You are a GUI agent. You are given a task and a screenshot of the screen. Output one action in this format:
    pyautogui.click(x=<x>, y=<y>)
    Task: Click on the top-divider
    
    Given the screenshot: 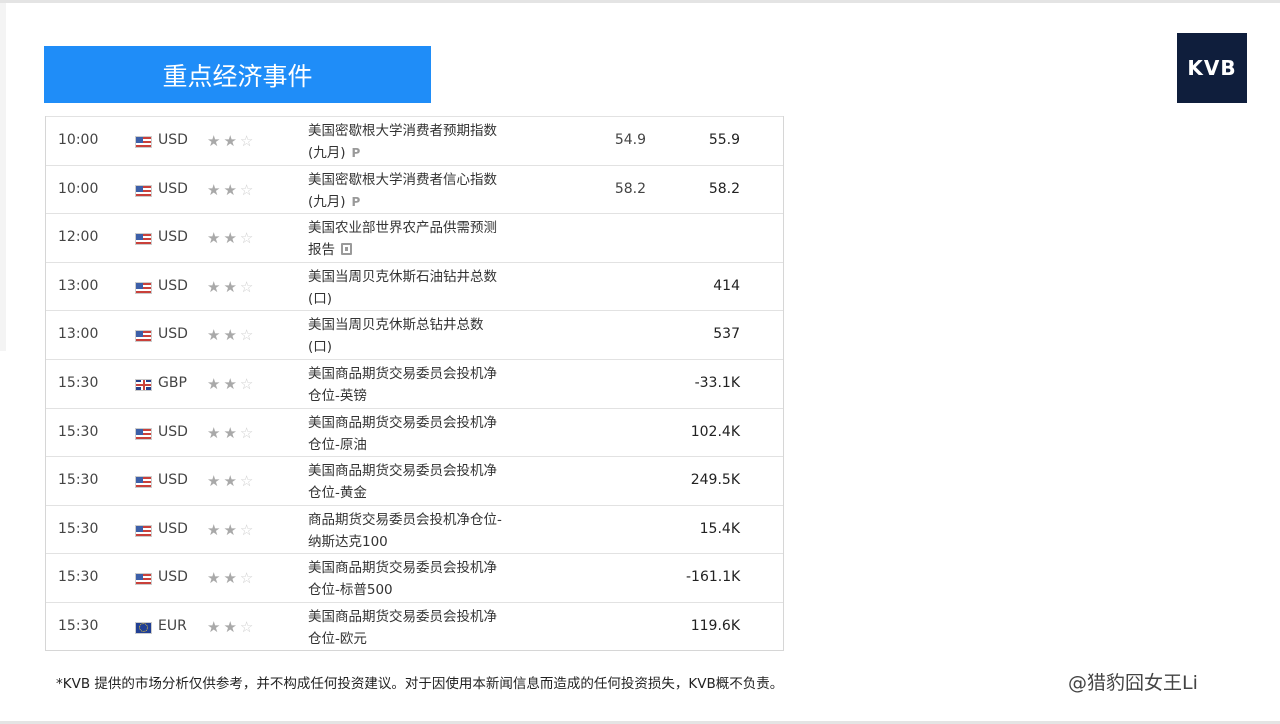 What is the action you would take?
    pyautogui.click(x=640, y=1)
    